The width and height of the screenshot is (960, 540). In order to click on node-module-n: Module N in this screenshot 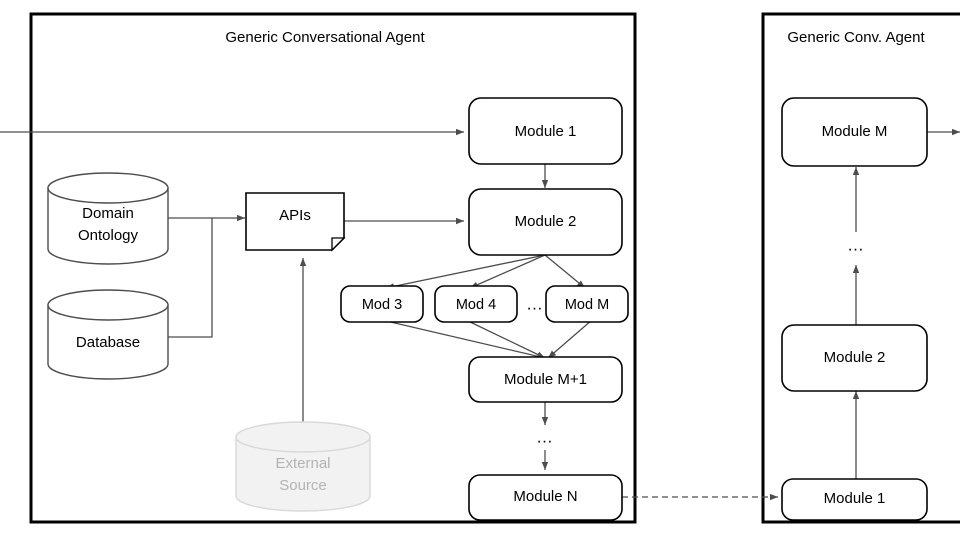, I will do `click(545, 497)`.